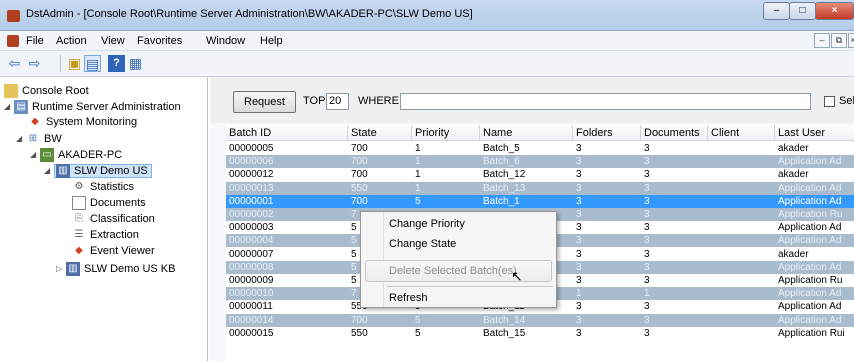 The image size is (854, 361). What do you see at coordinates (79, 219) in the screenshot?
I see `classification-icon: ⎘` at bounding box center [79, 219].